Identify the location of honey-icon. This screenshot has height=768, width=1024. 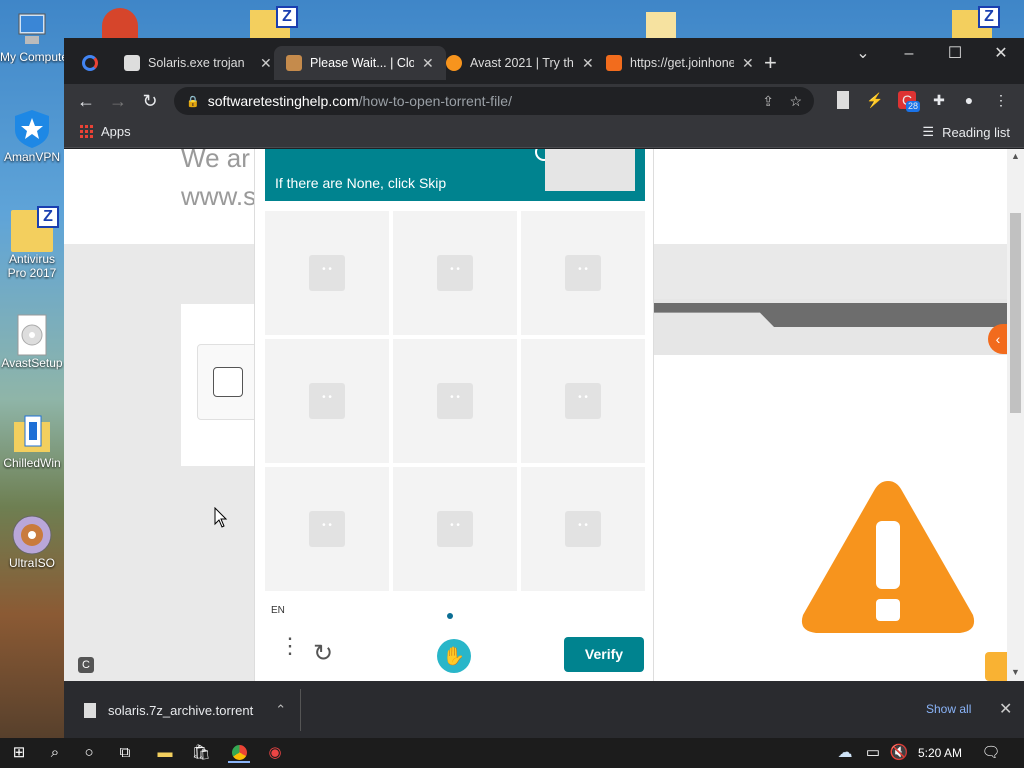
(614, 63).